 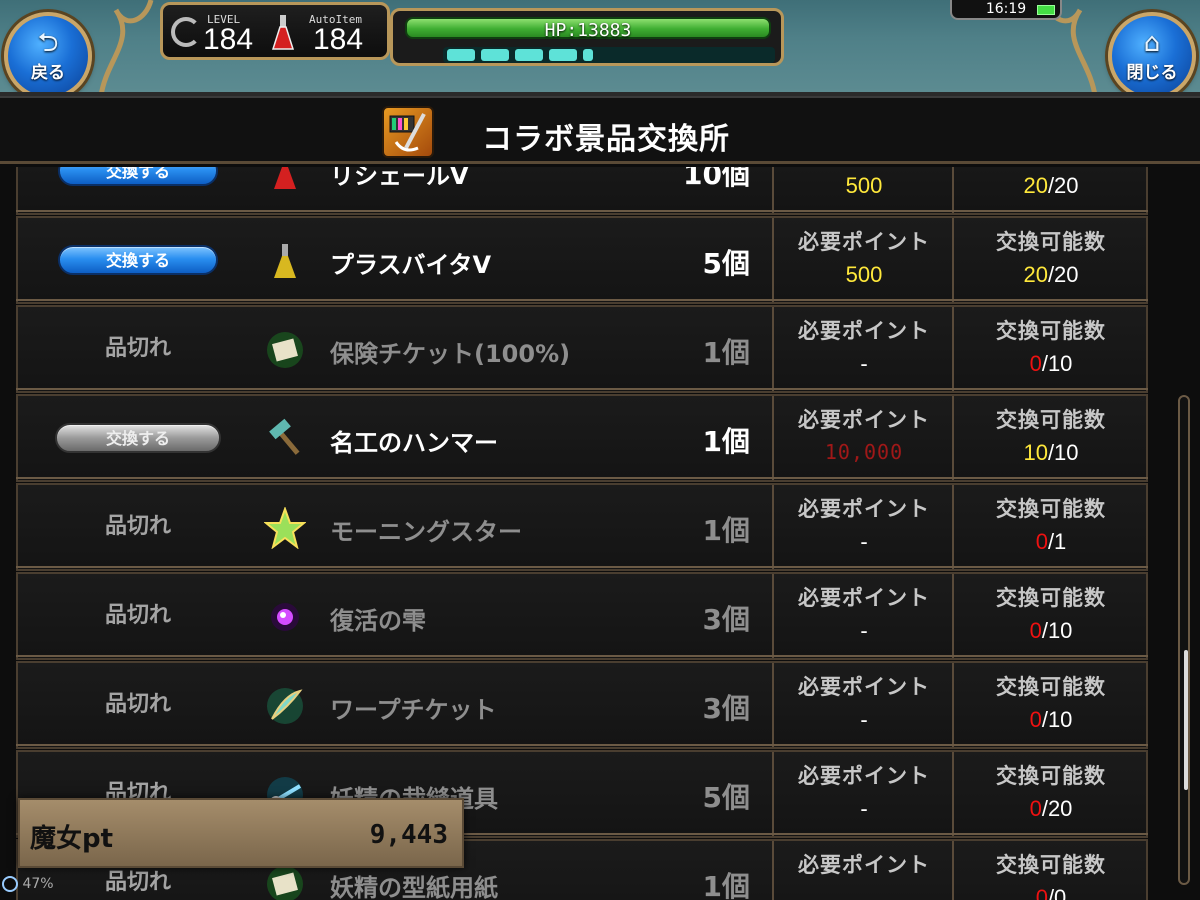 I want to click on item-name: ワープチケット, so click(x=413, y=710).